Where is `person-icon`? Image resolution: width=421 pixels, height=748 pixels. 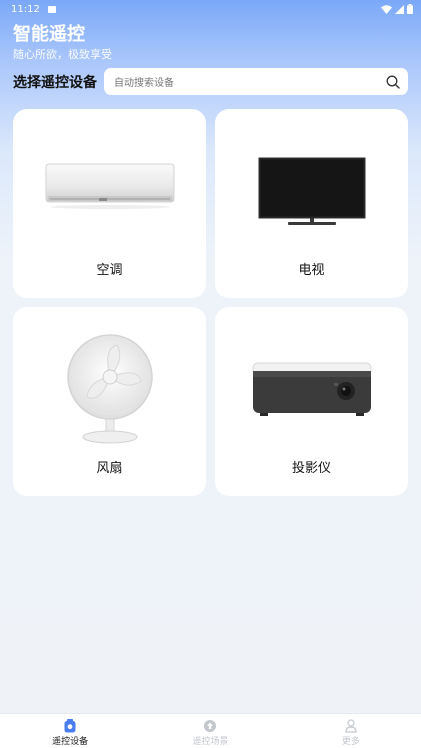
person-icon is located at coordinates (351, 726).